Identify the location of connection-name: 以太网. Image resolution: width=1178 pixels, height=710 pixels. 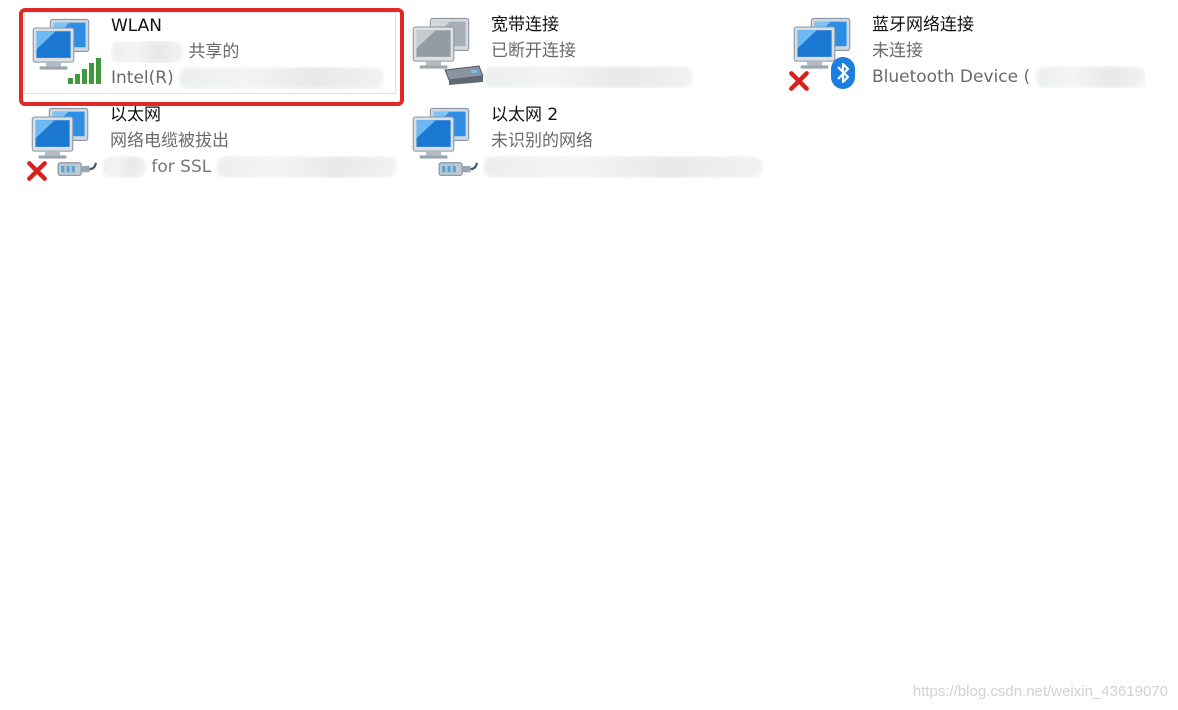
(135, 115).